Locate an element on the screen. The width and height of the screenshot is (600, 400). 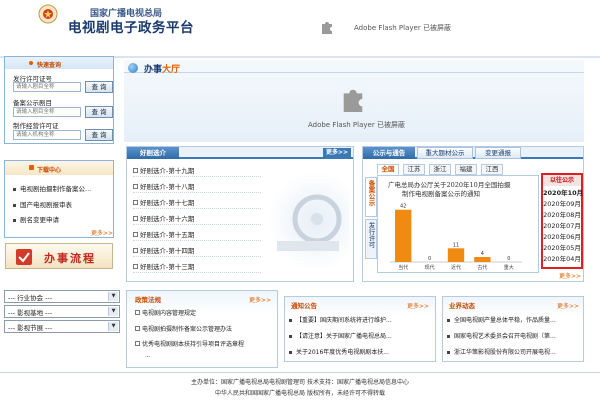
emblem-logo is located at coordinates (48, 14).